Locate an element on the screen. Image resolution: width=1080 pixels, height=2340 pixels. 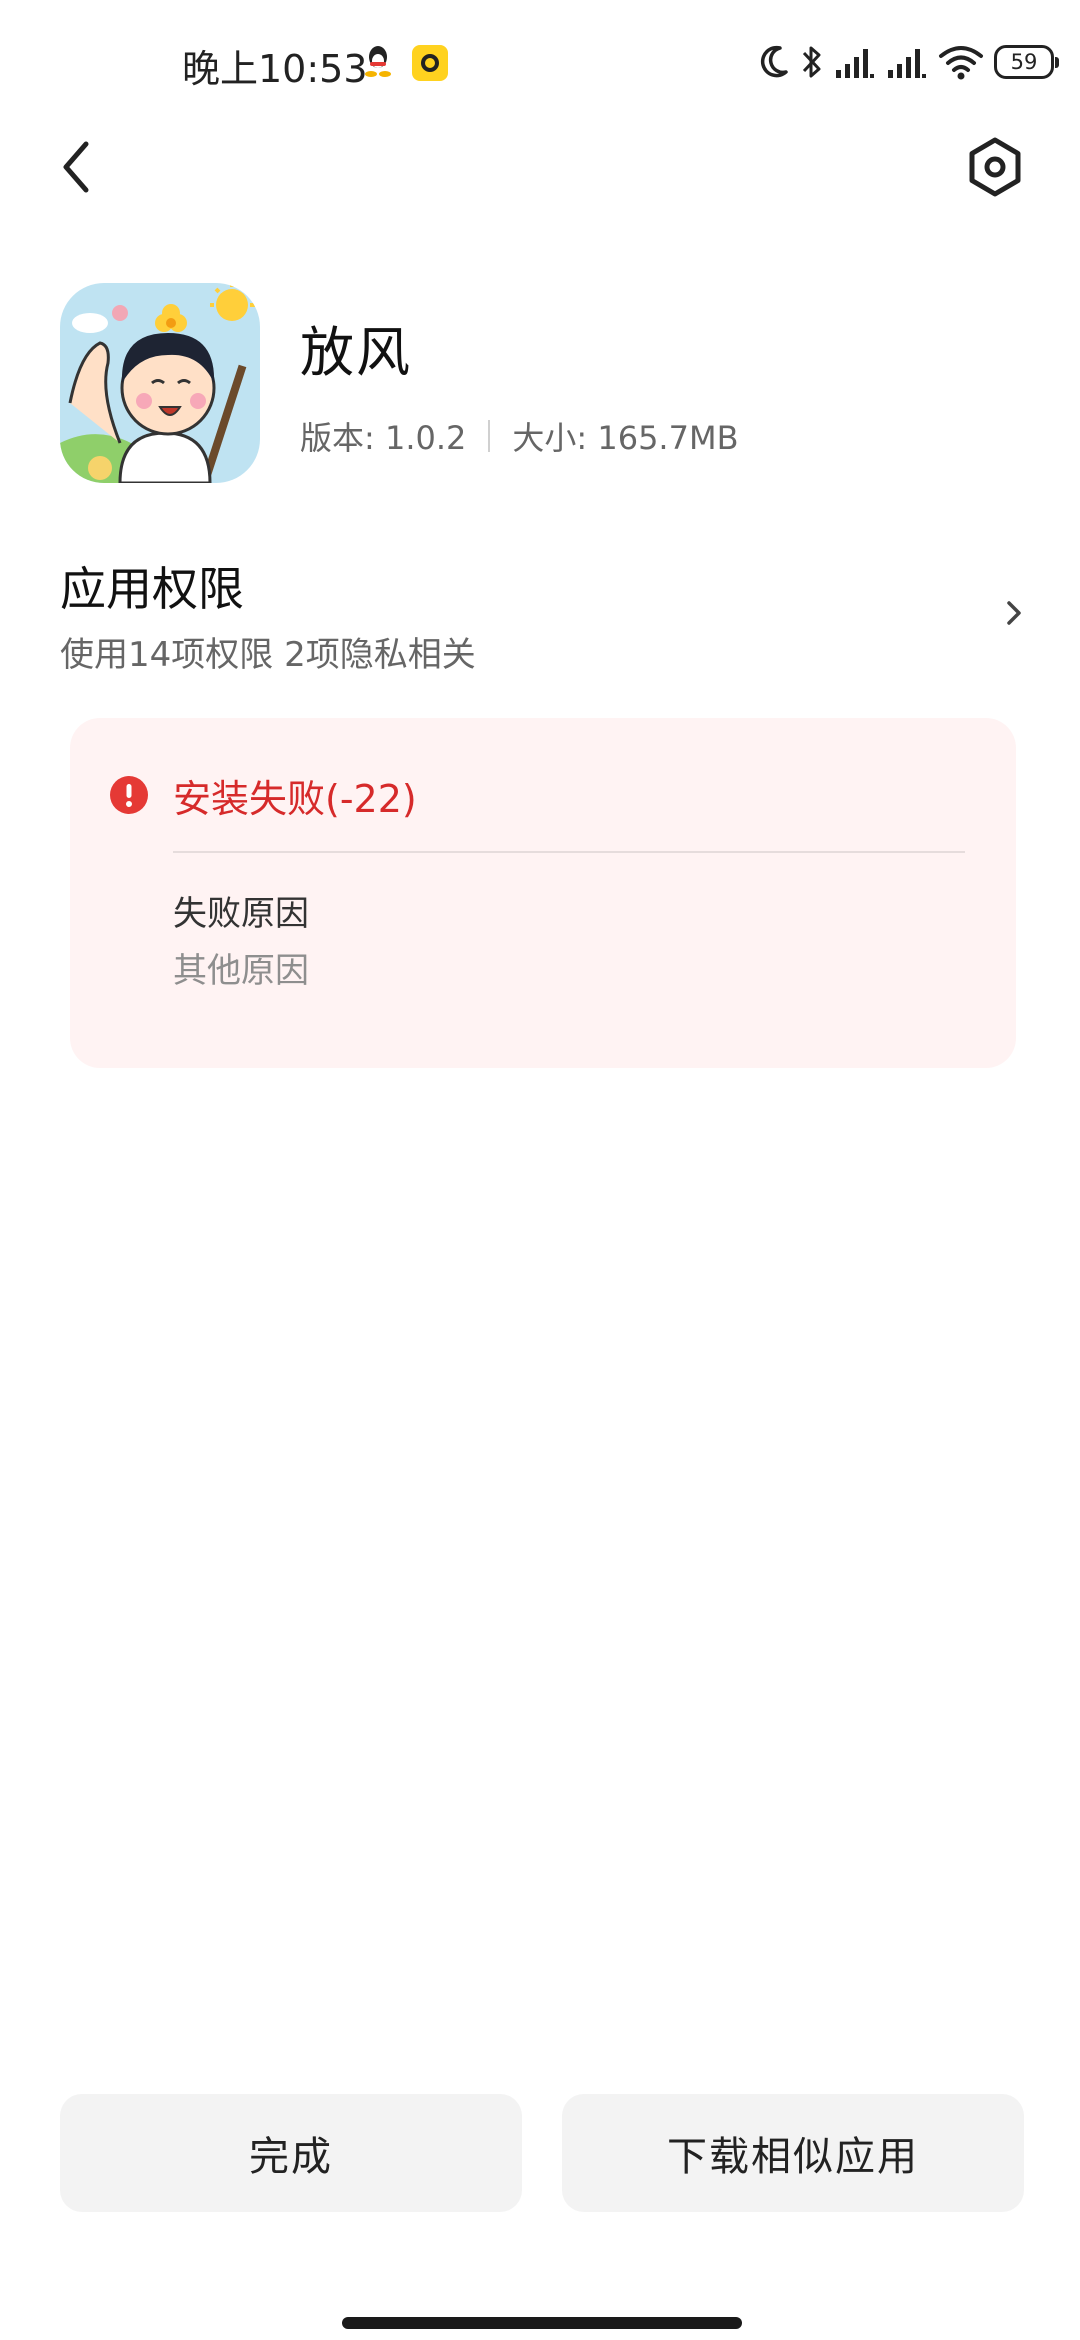
app-icon is located at coordinates (160, 383).